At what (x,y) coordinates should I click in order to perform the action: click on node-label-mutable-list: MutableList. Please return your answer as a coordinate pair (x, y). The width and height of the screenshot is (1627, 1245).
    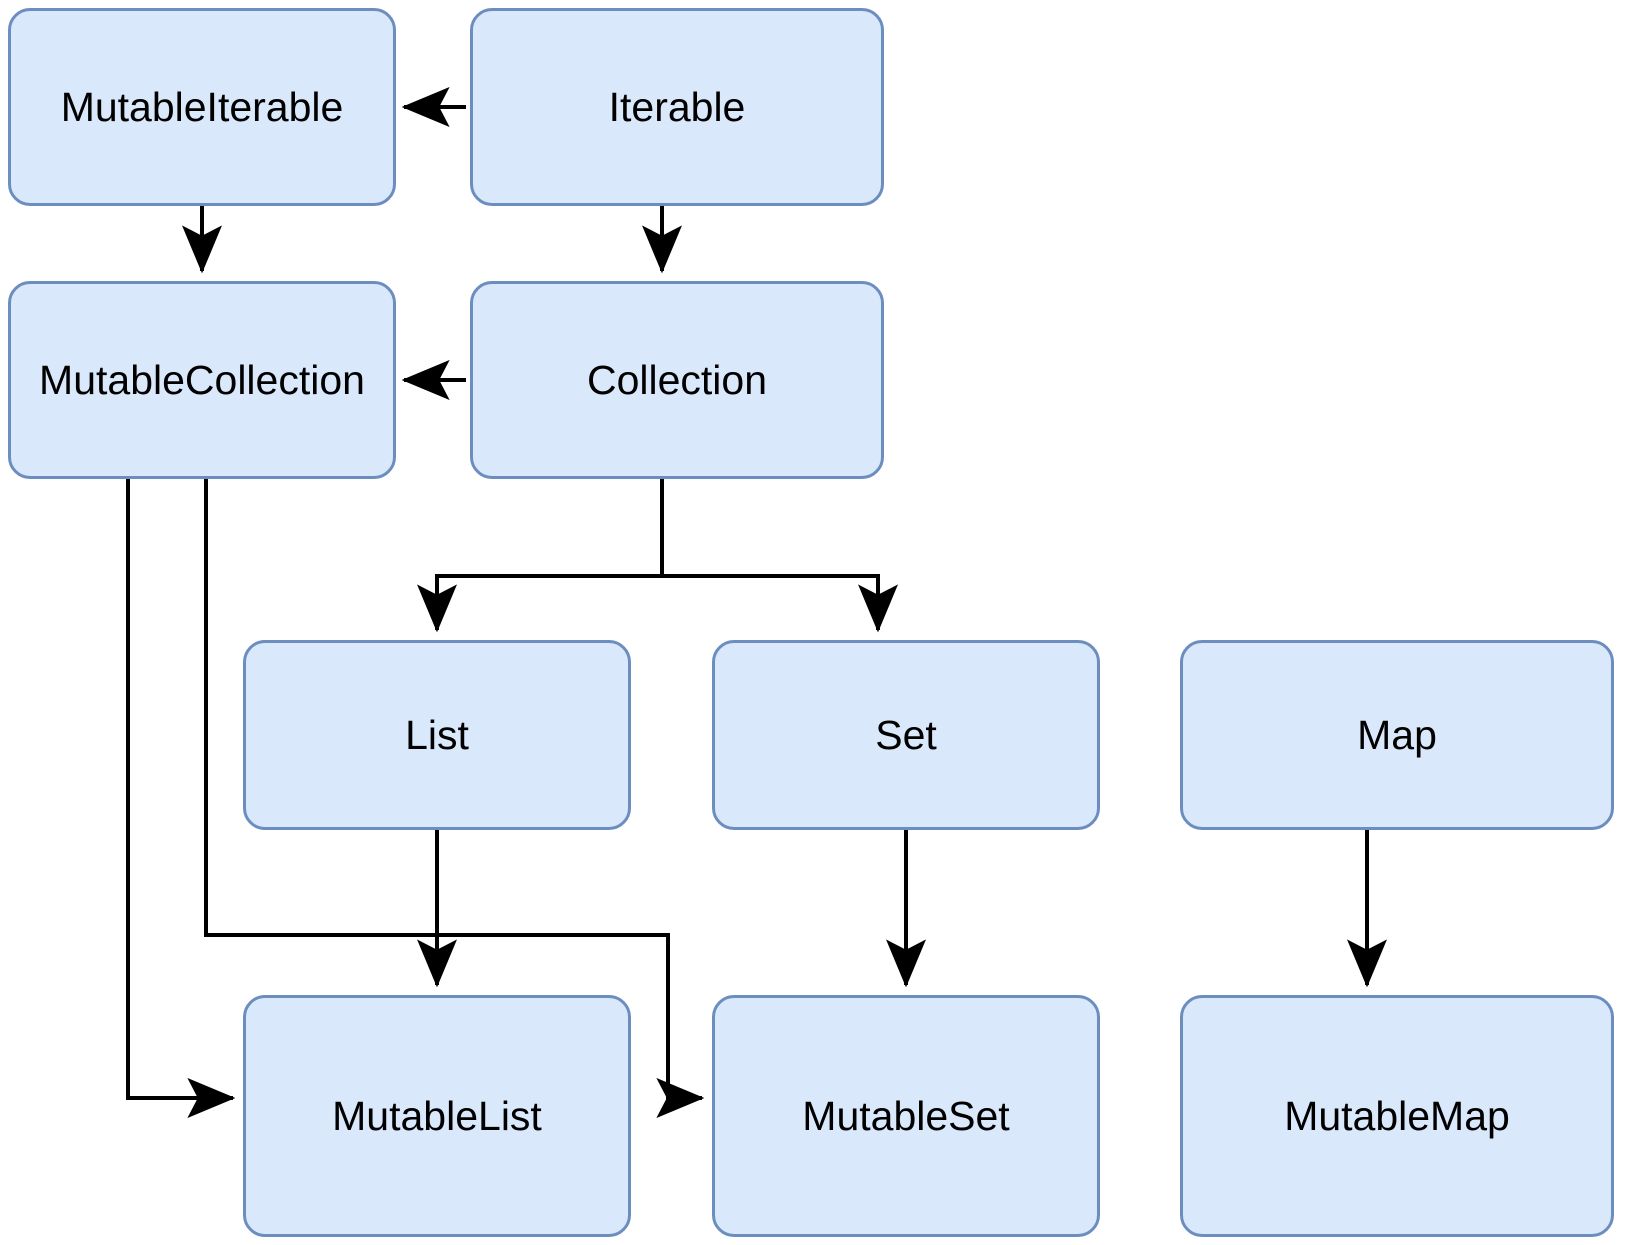
    Looking at the image, I should click on (437, 1115).